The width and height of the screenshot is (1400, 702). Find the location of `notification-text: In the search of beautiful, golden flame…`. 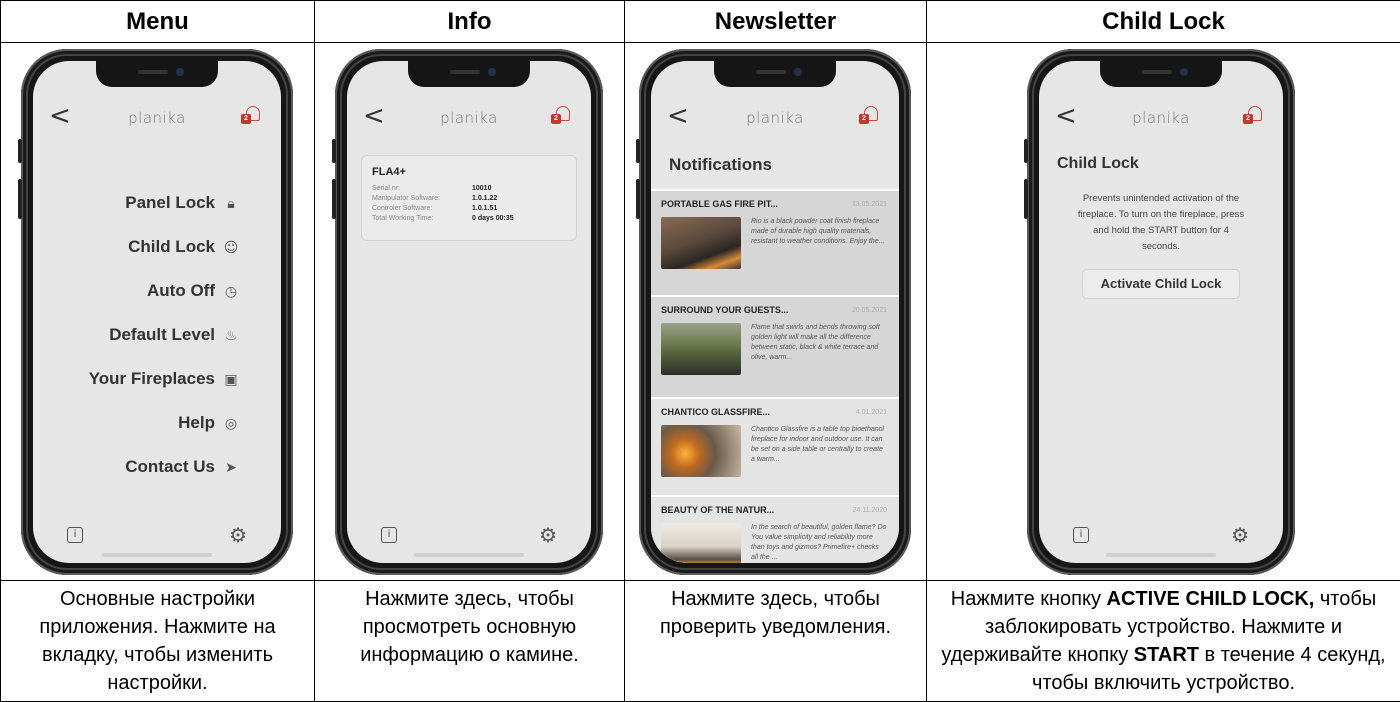

notification-text: In the search of beautiful, golden flame… is located at coordinates (819, 542).